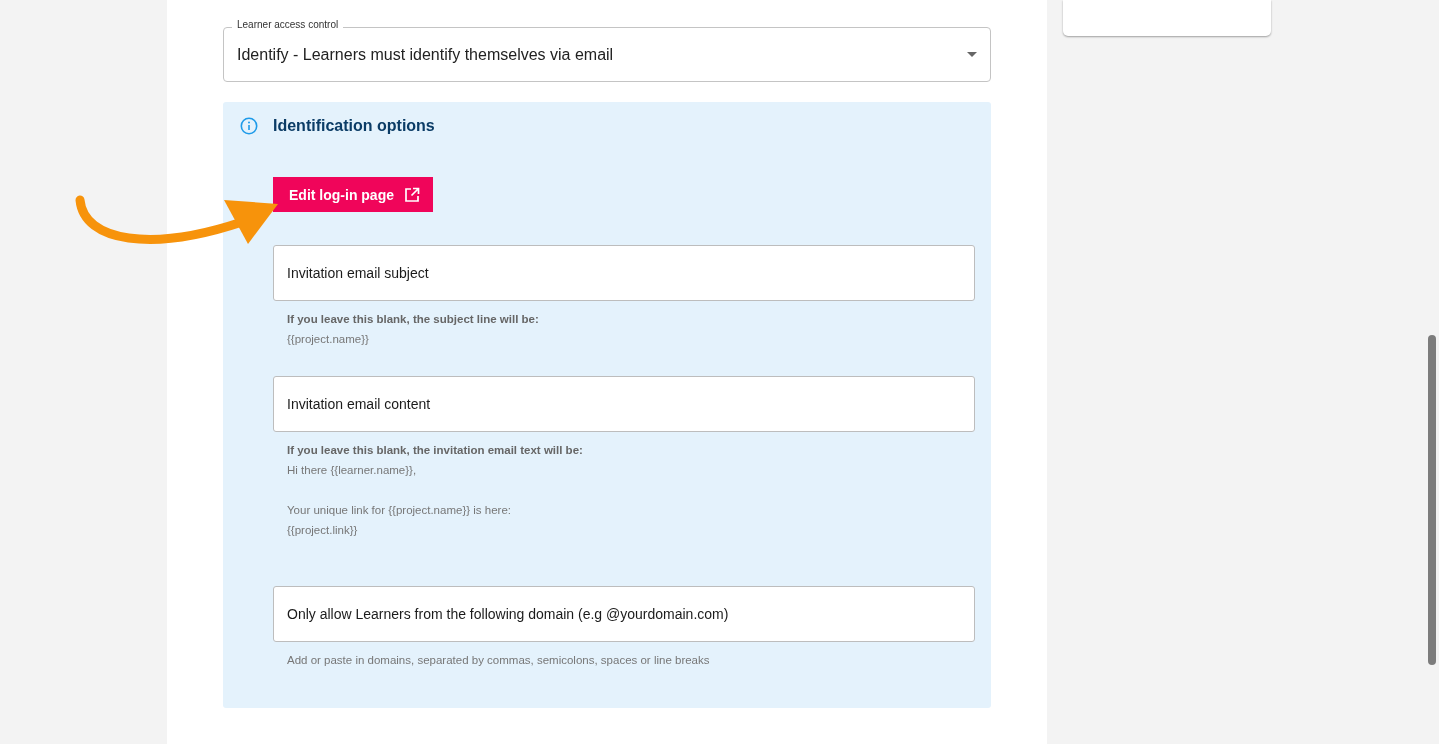 The width and height of the screenshot is (1439, 744). Describe the element at coordinates (412, 194) in the screenshot. I see `external-link-icon` at that location.